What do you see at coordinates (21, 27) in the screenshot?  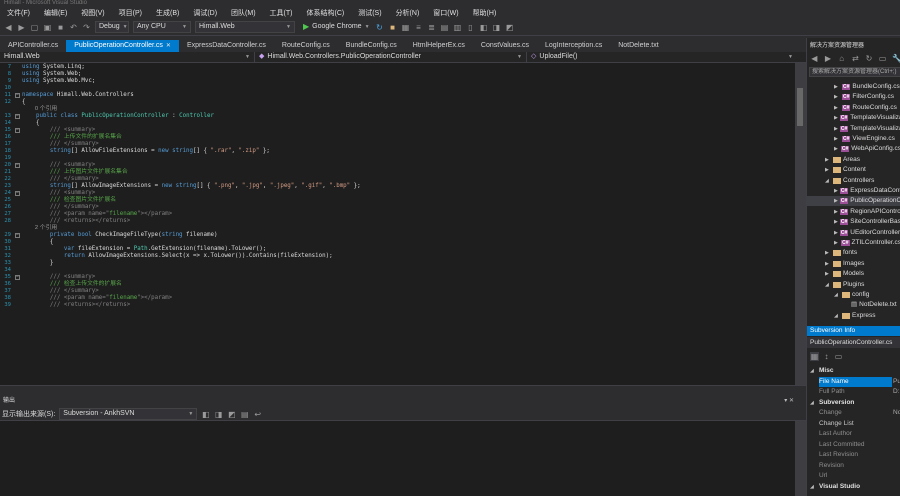 I see `forward-icon: ▶` at bounding box center [21, 27].